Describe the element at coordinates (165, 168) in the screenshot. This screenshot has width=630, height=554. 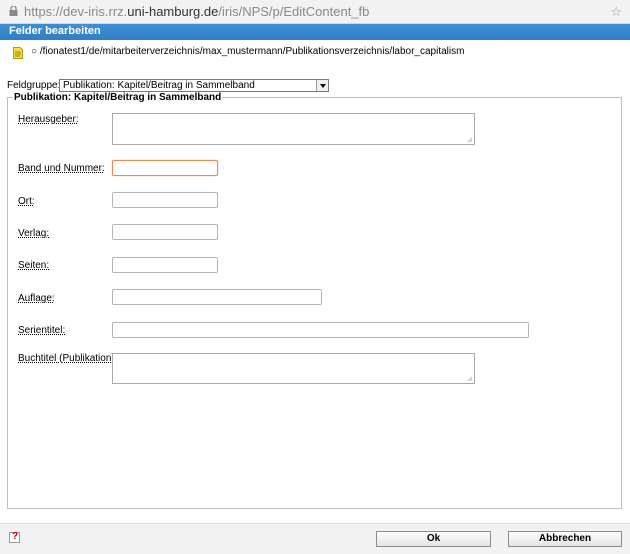
I see `band-input` at that location.